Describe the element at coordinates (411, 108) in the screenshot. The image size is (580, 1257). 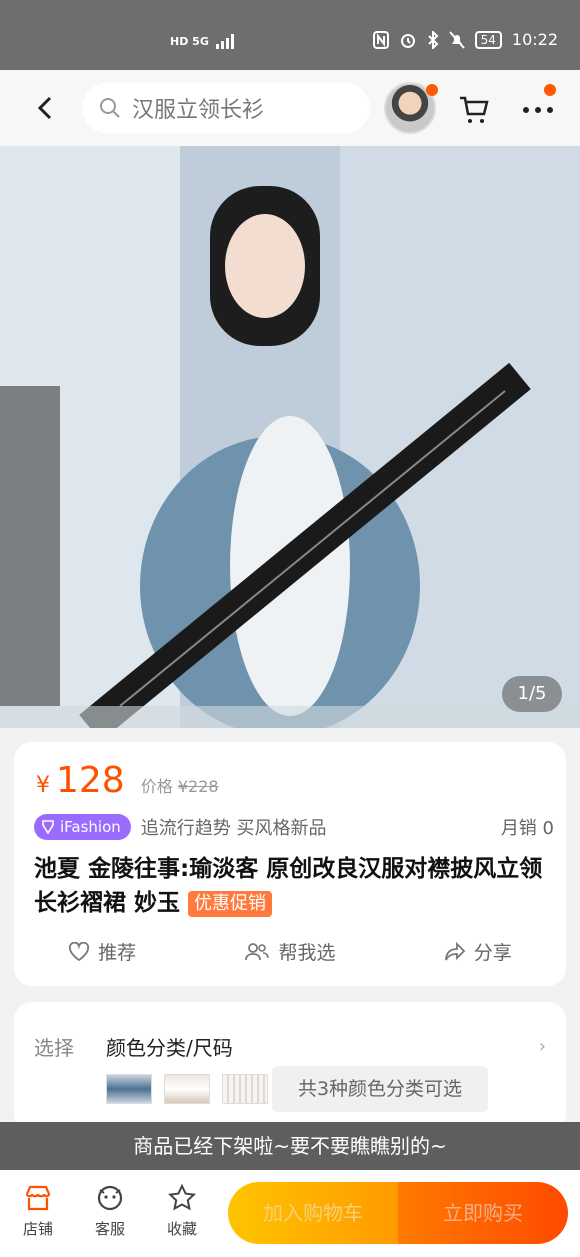
I see `avatar-button` at that location.